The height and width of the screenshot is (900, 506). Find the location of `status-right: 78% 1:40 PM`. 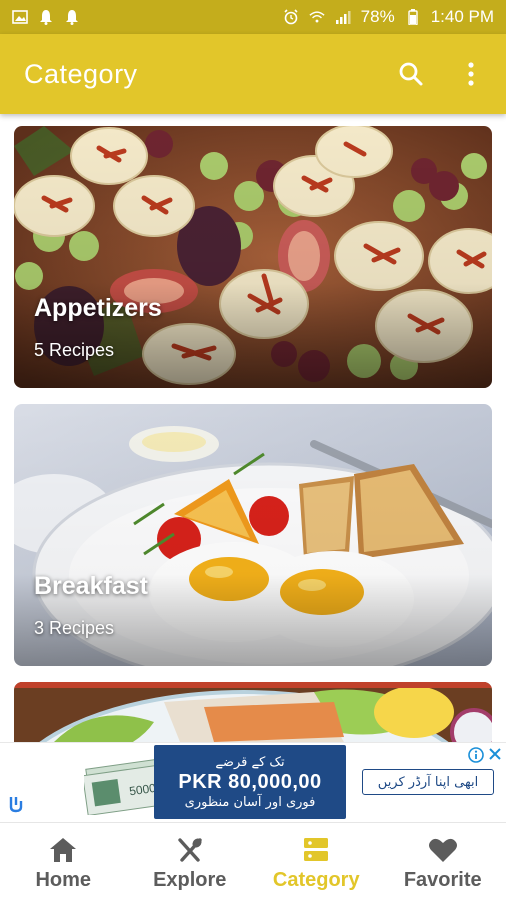

status-right: 78% 1:40 PM is located at coordinates (388, 17).